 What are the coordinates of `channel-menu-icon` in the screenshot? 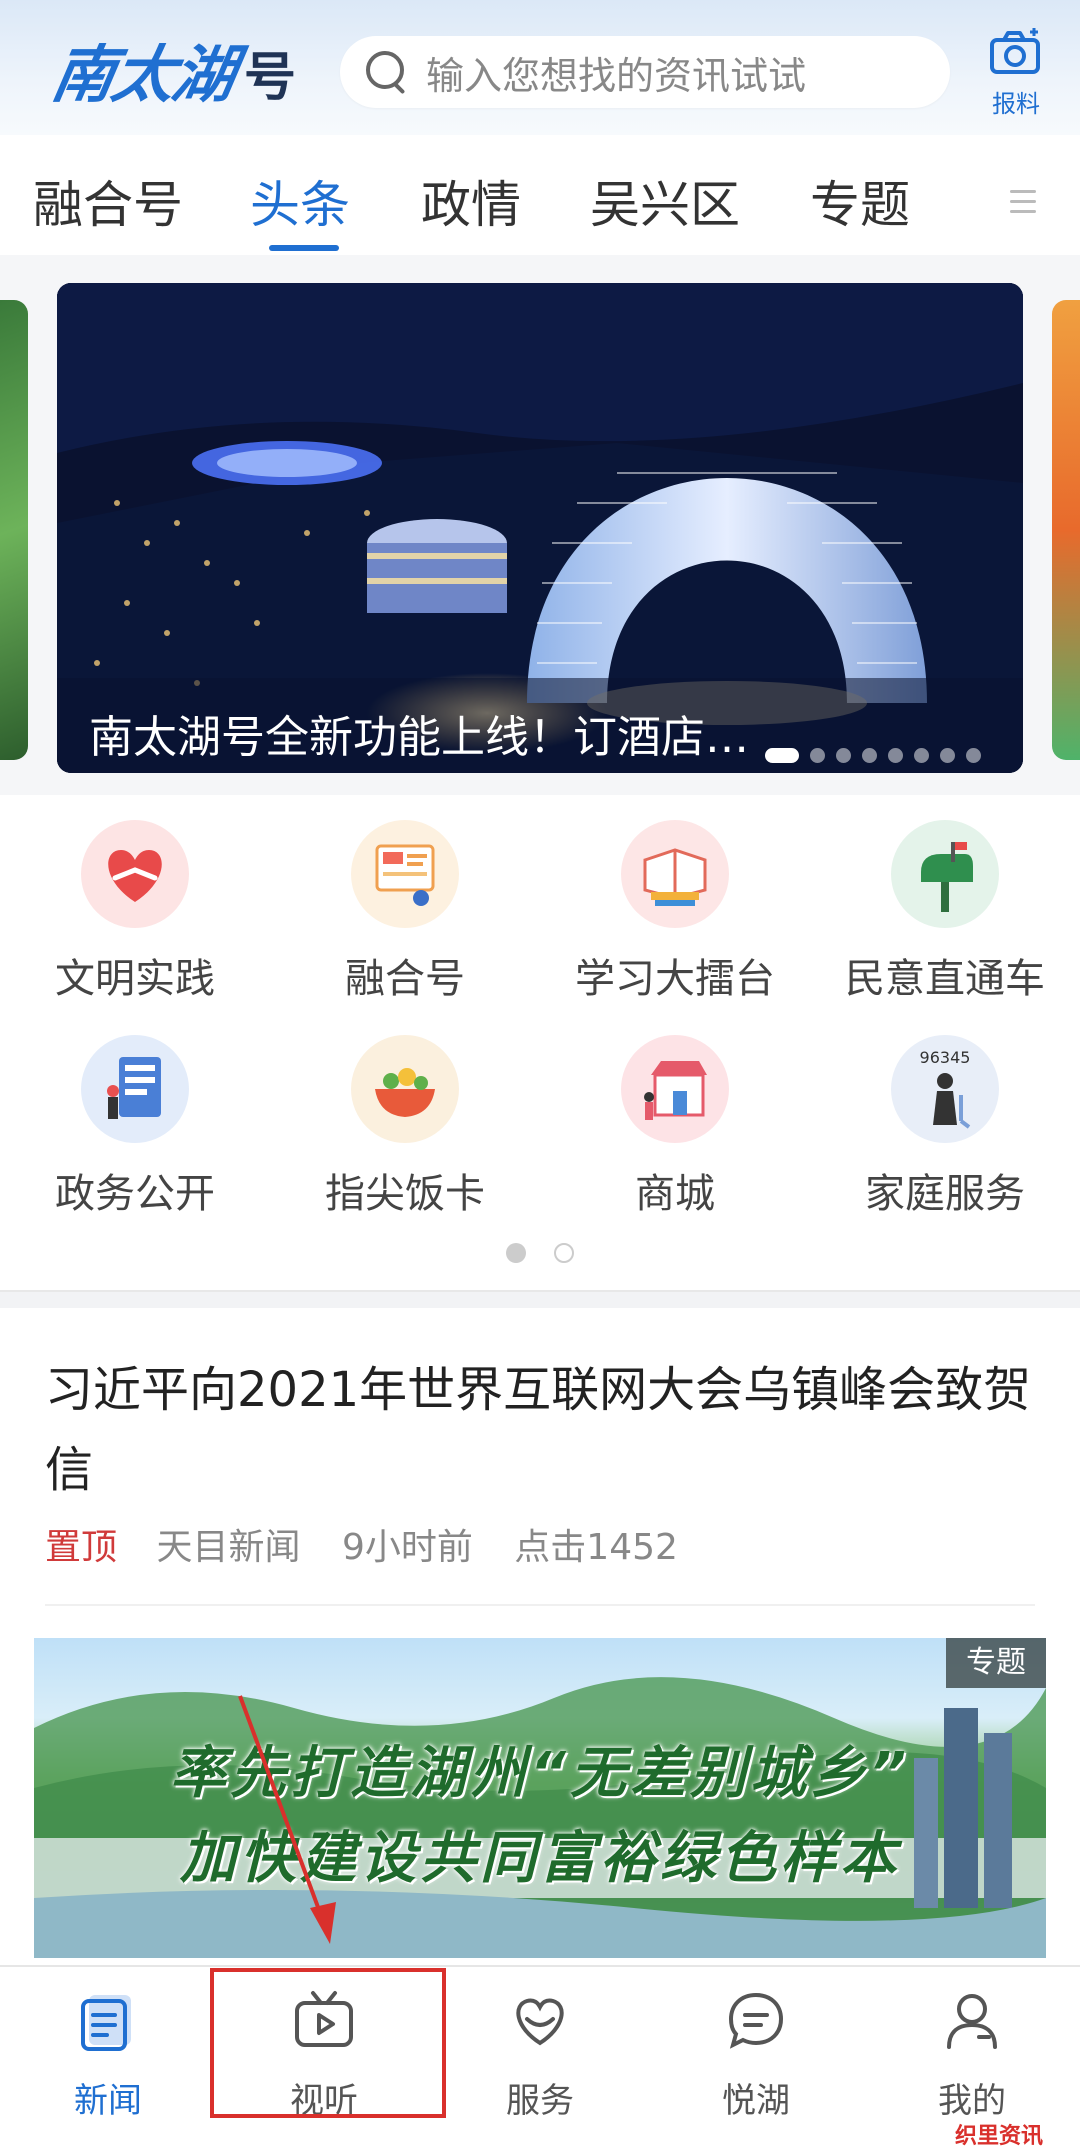 It's located at (1023, 203).